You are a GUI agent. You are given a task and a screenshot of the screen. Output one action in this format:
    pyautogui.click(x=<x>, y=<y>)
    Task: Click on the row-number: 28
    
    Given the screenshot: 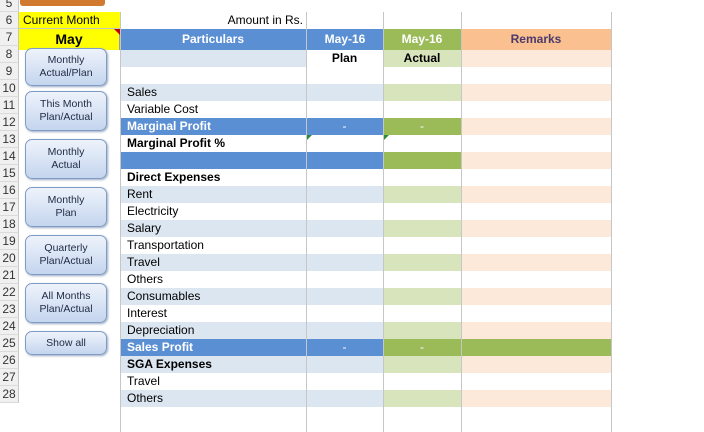 What is the action you would take?
    pyautogui.click(x=9, y=394)
    